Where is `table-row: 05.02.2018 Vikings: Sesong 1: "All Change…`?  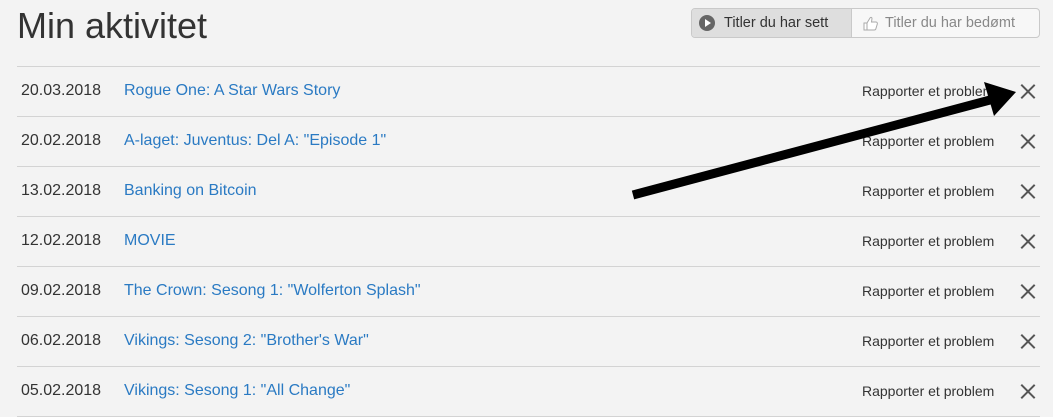 table-row: 05.02.2018 Vikings: Sesong 1: "All Change… is located at coordinates (528, 392).